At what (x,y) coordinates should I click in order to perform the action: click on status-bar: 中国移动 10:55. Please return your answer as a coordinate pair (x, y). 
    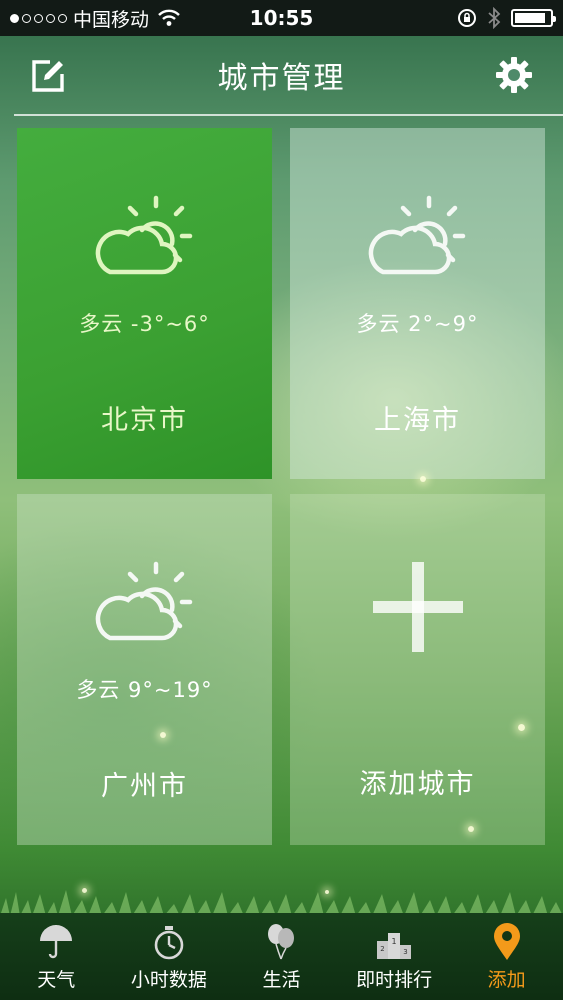
    Looking at the image, I should click on (281, 18).